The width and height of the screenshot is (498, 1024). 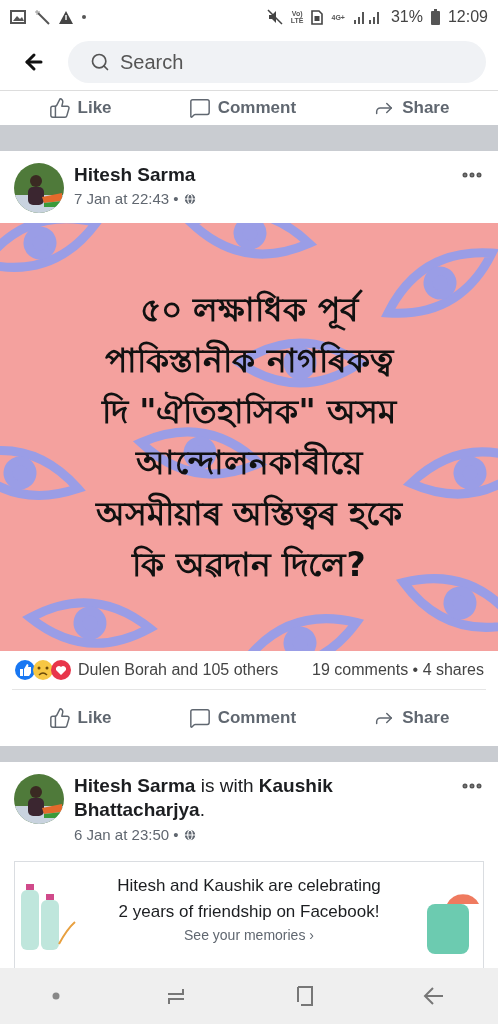 What do you see at coordinates (249, 309) in the screenshot?
I see `image-caption-line: ৫০ লক্ষাধিক পূৰ্ব` at bounding box center [249, 309].